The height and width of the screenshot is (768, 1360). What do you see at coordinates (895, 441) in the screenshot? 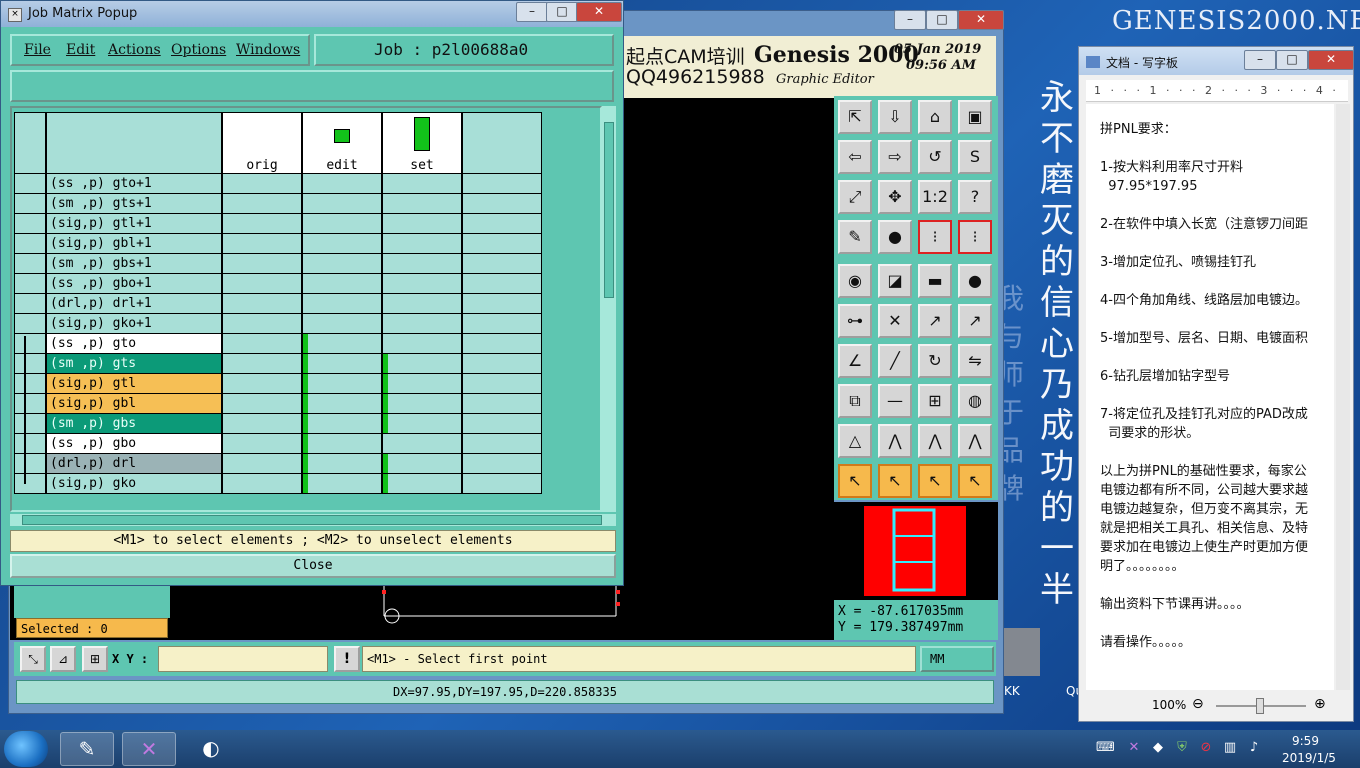
I see `peak-icon: ⋀` at bounding box center [895, 441].